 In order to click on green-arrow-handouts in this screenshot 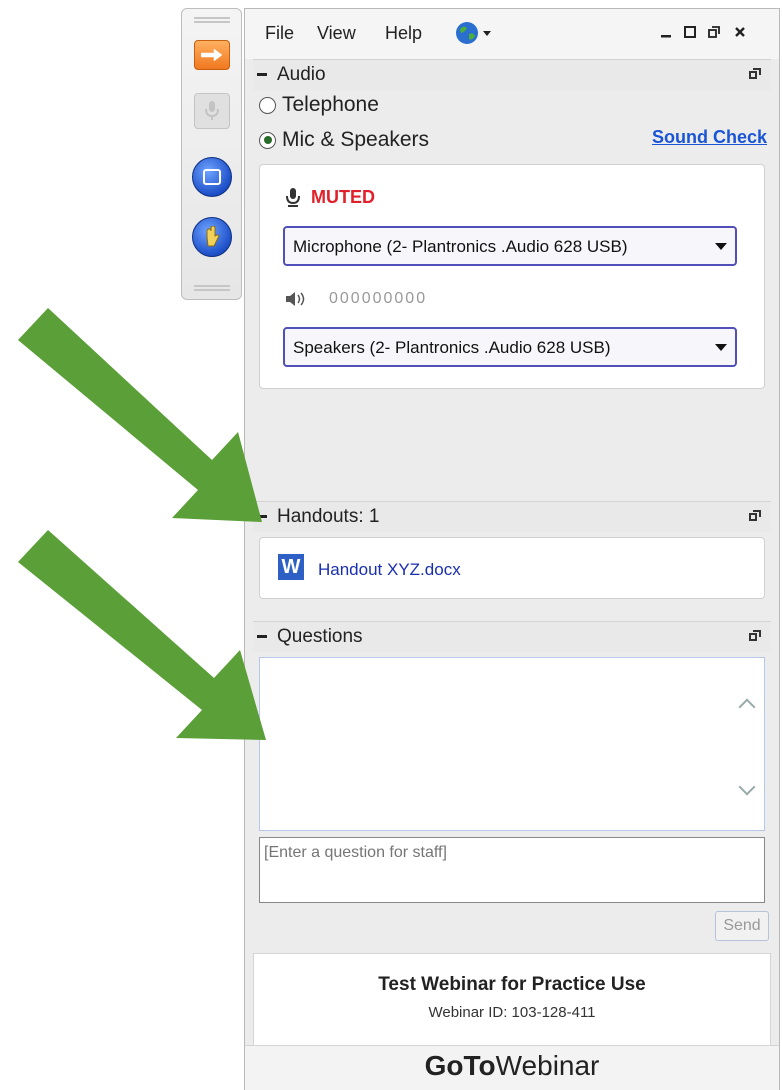, I will do `click(140, 415)`.